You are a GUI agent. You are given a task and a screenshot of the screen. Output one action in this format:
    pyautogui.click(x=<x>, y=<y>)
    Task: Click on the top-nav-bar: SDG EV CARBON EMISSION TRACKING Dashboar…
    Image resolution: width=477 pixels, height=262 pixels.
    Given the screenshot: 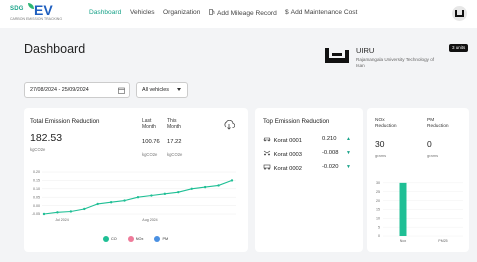 What is the action you would take?
    pyautogui.click(x=238, y=14)
    